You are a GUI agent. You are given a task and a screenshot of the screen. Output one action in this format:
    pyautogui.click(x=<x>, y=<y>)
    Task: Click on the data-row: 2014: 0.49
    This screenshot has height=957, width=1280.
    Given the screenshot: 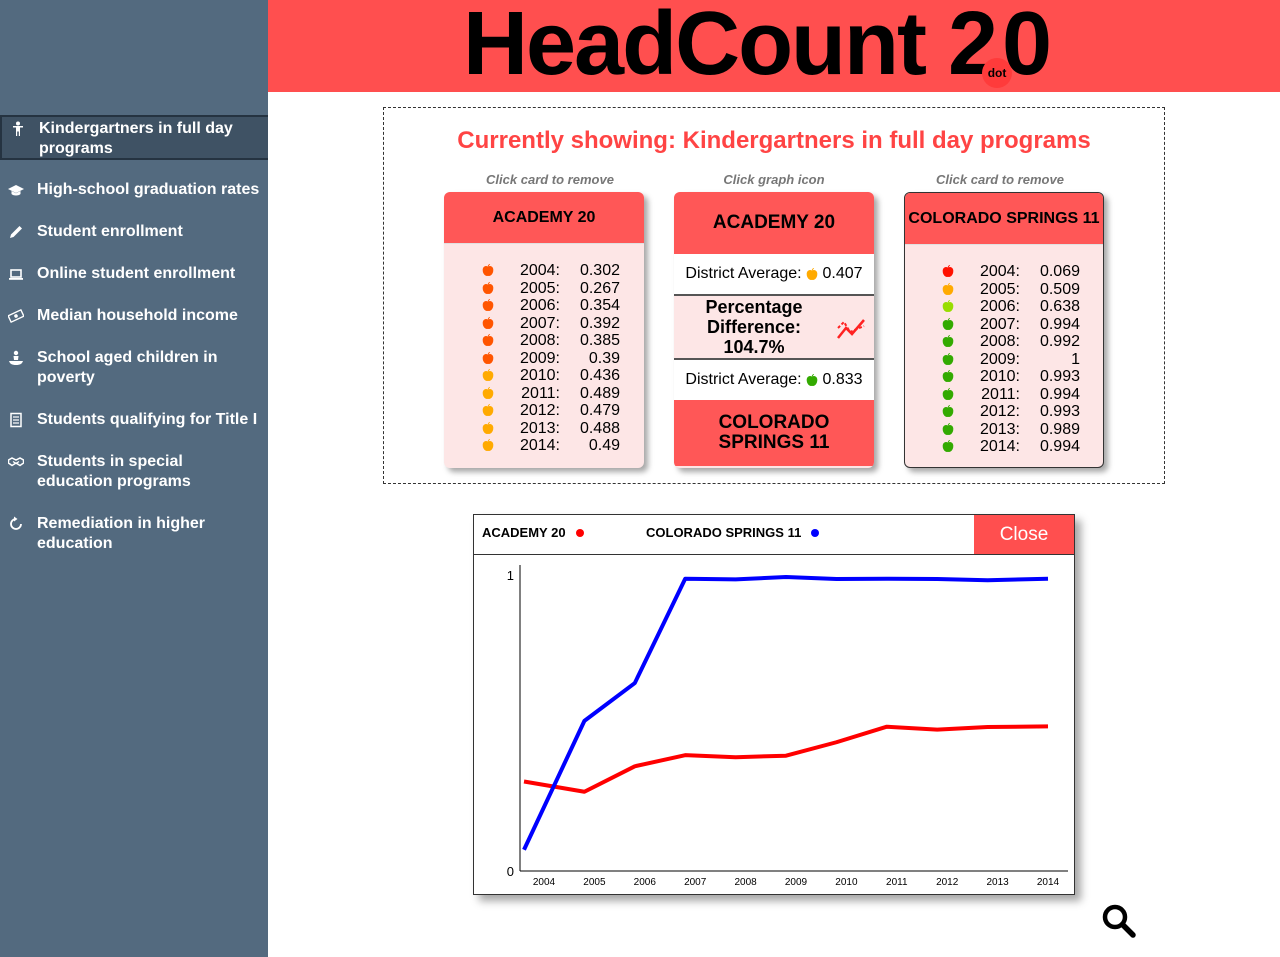 What is the action you would take?
    pyautogui.click(x=544, y=446)
    